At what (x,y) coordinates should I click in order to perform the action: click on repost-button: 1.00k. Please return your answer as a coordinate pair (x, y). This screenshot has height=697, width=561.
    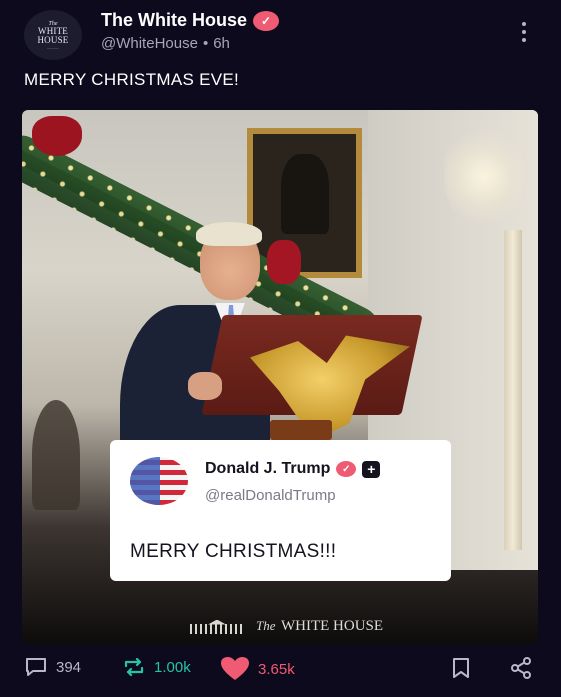
    Looking at the image, I should click on (156, 667).